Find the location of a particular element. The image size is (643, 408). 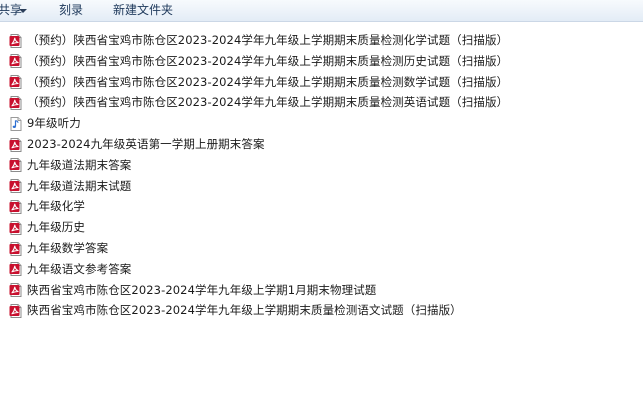

chevron-down-icon is located at coordinates (23, 11).